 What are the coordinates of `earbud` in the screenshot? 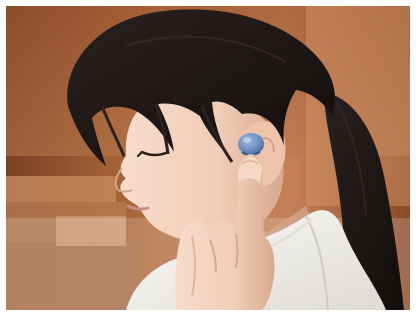 It's located at (251, 144).